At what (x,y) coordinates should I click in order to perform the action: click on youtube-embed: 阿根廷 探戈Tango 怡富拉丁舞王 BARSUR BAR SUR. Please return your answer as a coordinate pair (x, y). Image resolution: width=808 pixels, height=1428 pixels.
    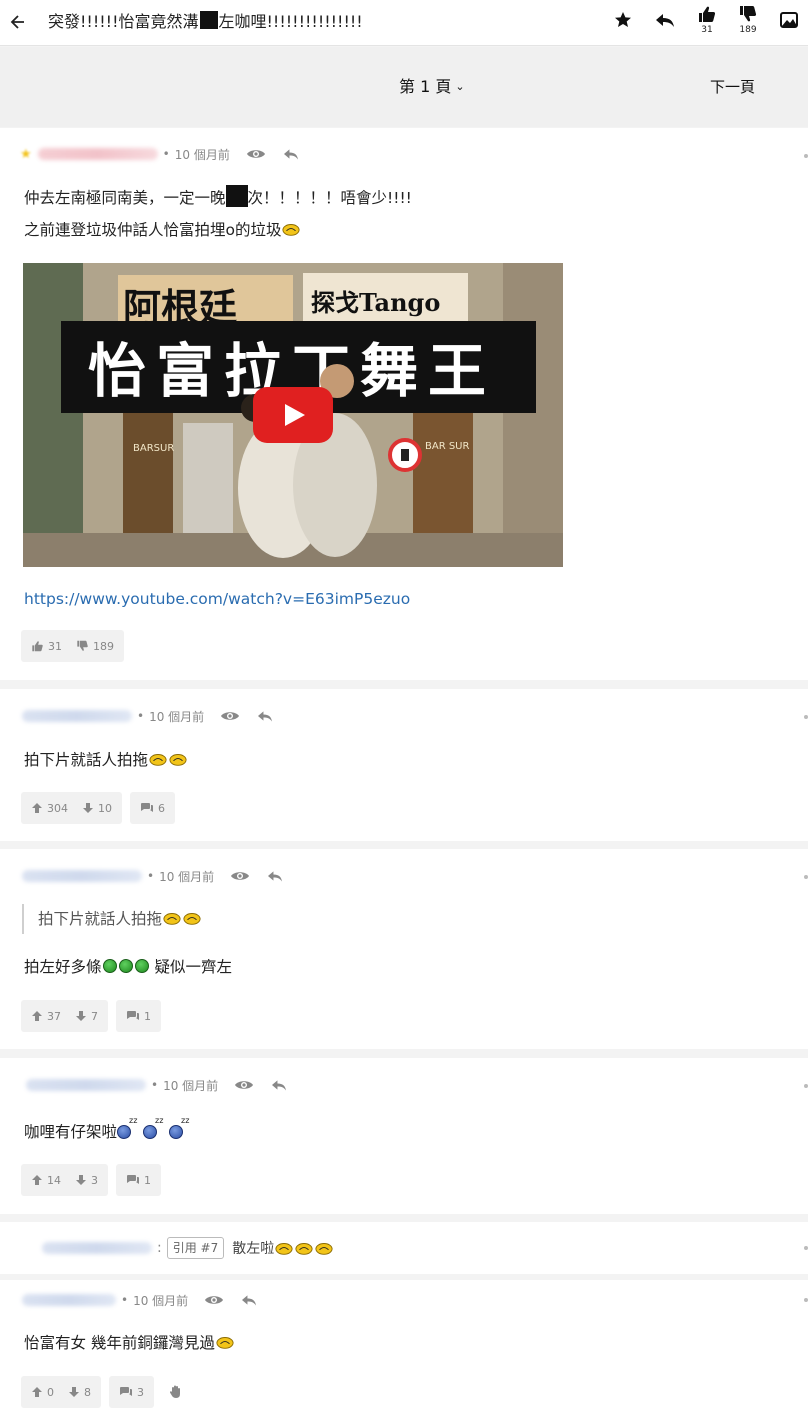
    Looking at the image, I should click on (293, 415).